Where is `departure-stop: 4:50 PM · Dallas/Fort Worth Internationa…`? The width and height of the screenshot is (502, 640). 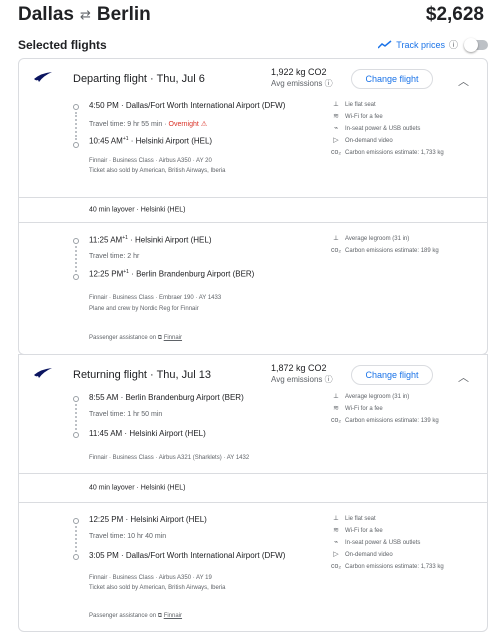 departure-stop: 4:50 PM · Dallas/Fort Worth Internationa… is located at coordinates (187, 105).